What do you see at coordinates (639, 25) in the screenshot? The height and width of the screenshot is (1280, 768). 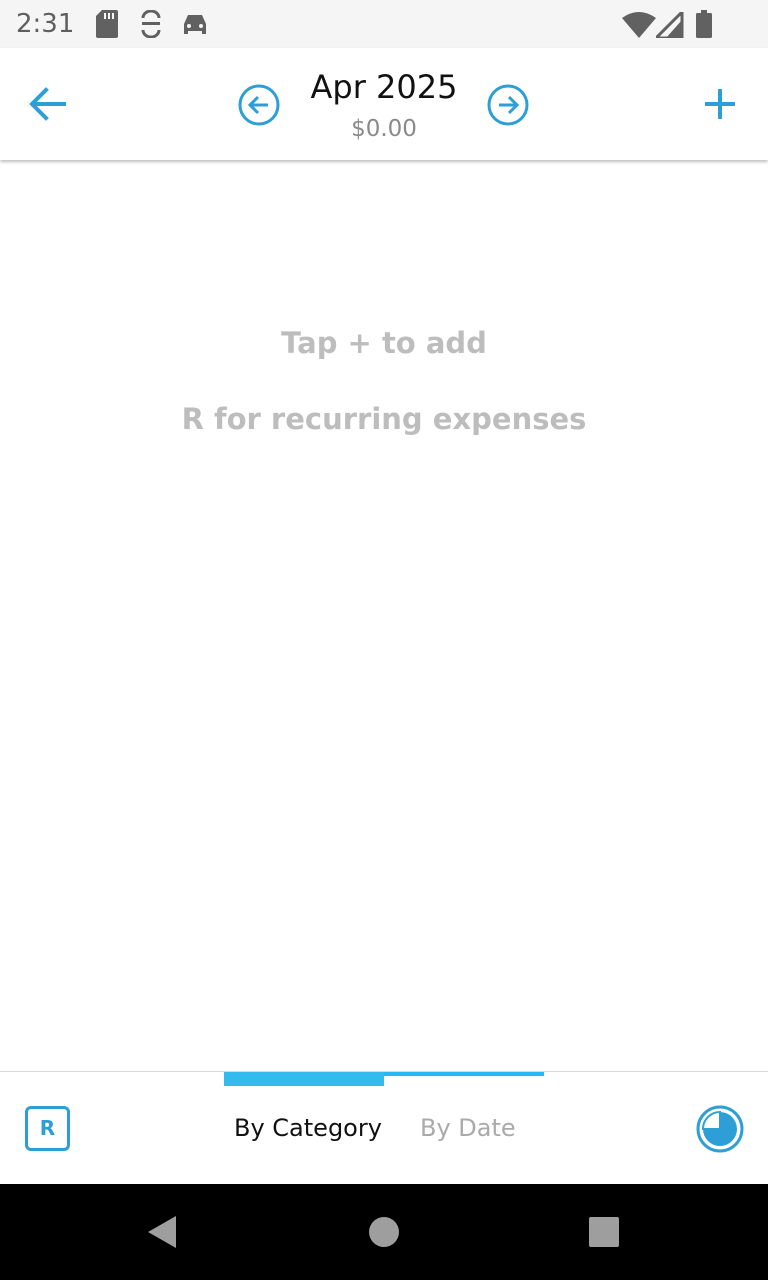 I see `wifi-icon` at bounding box center [639, 25].